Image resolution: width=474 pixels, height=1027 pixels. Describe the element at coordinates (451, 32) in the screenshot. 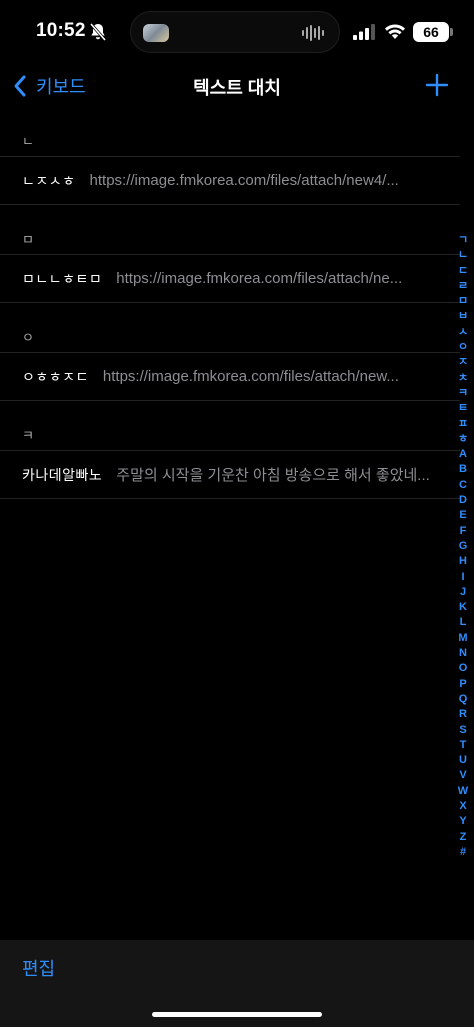

I see `battery-tip` at that location.